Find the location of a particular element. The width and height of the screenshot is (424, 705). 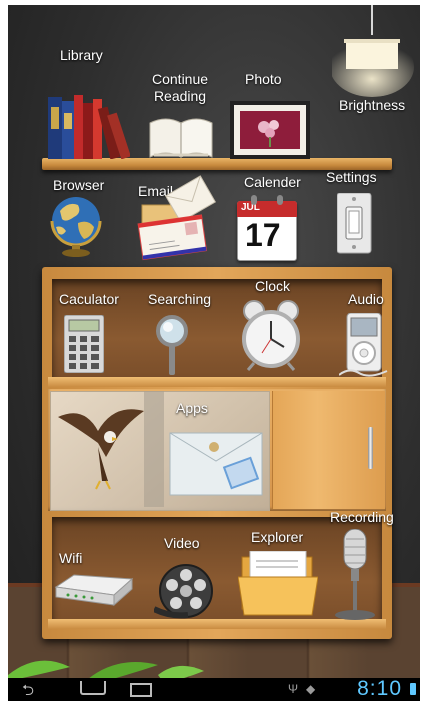

calendar-day: 17 is located at coordinates (263, 235).